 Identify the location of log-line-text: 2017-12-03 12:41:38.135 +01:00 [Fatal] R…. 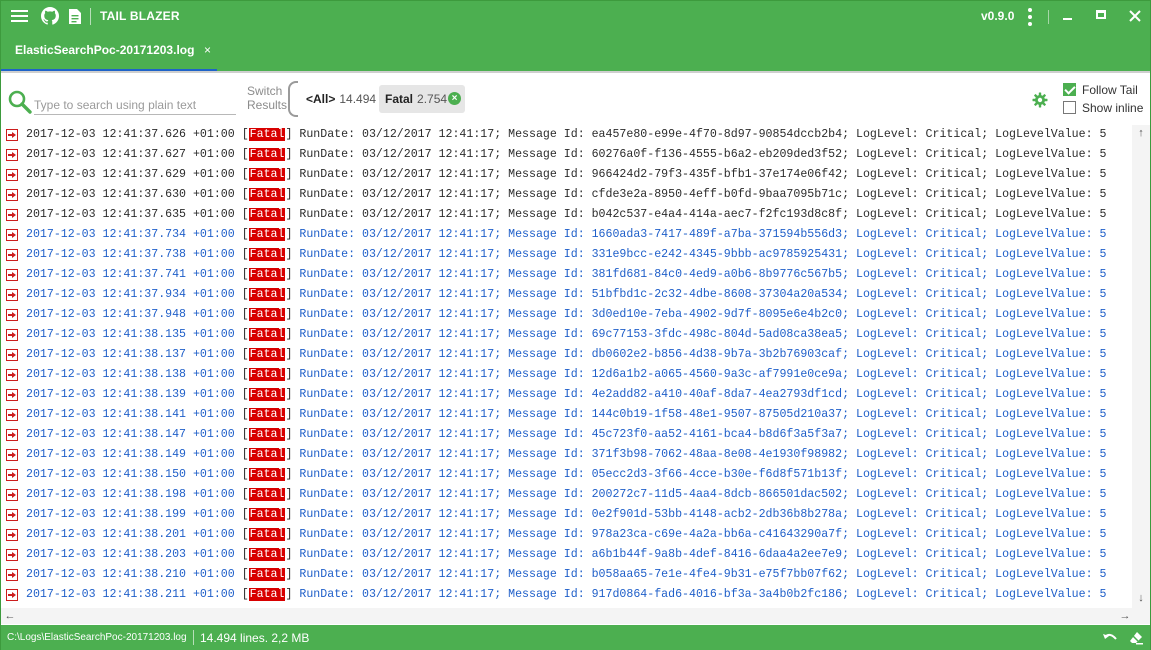
(566, 335).